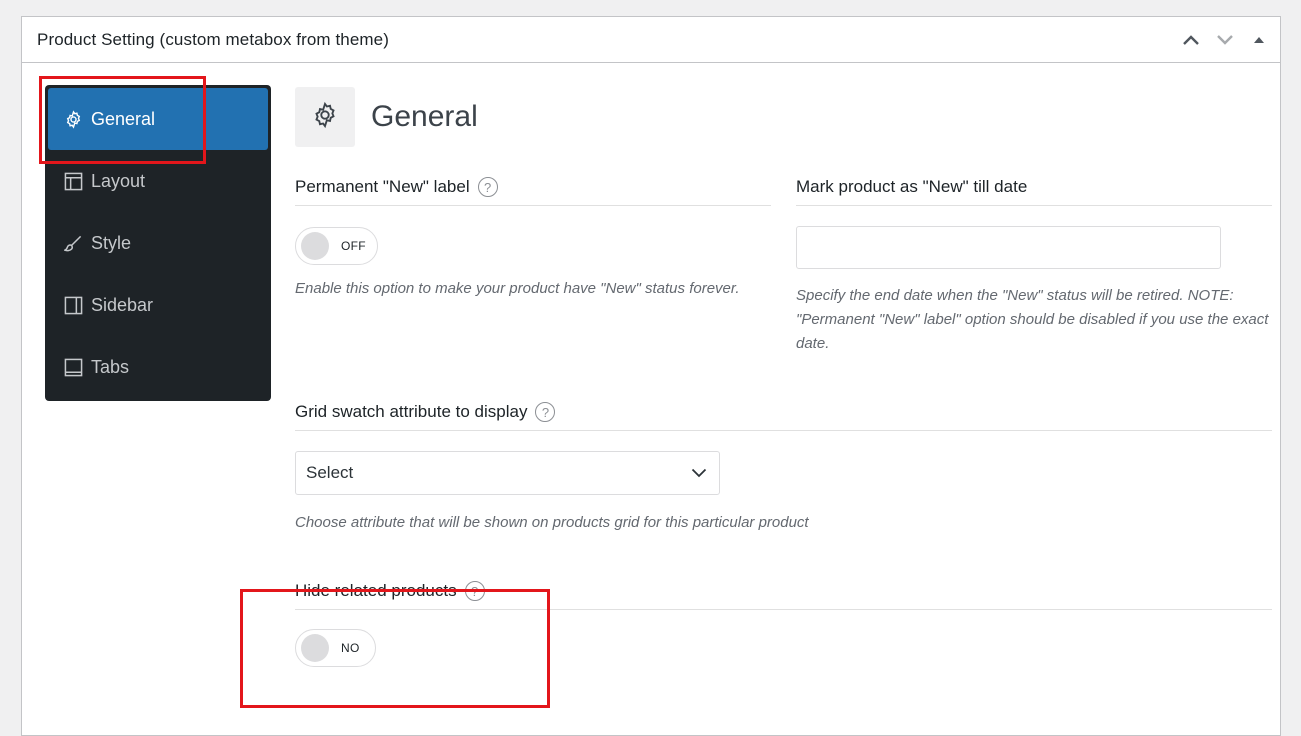  What do you see at coordinates (73, 305) in the screenshot?
I see `sidebar-icon` at bounding box center [73, 305].